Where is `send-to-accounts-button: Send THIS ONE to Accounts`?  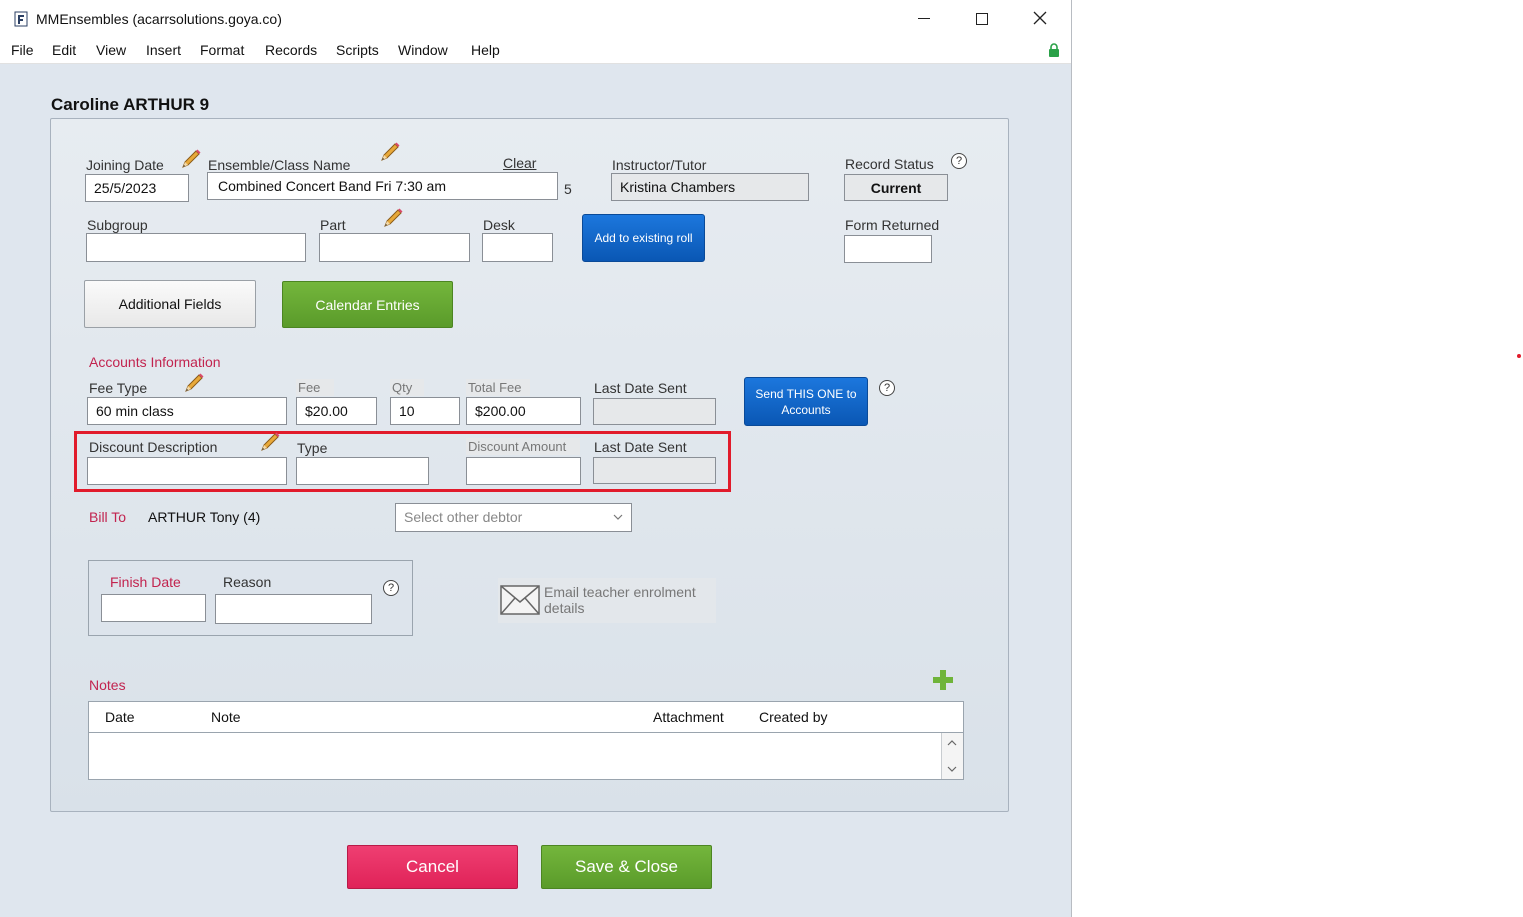 send-to-accounts-button: Send THIS ONE to Accounts is located at coordinates (806, 401).